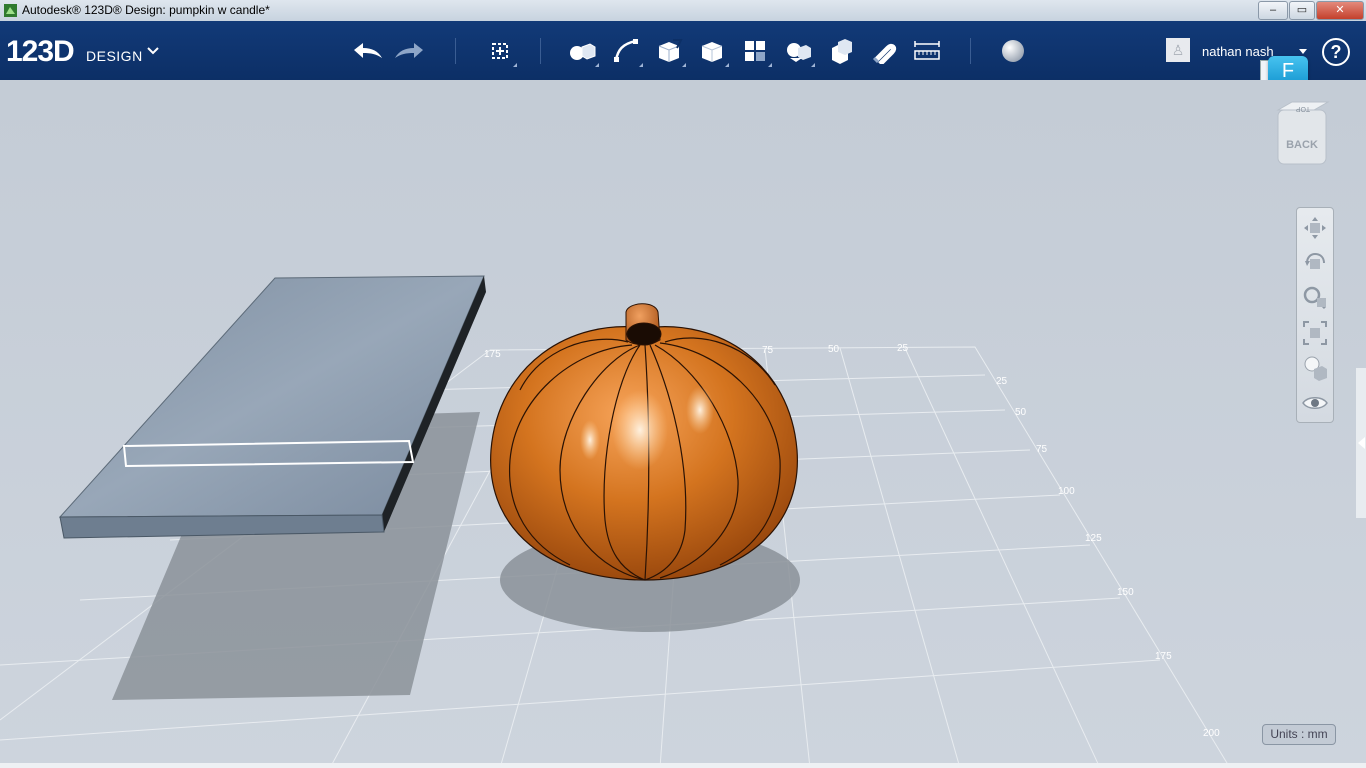 Image resolution: width=1366 pixels, height=768 pixels. I want to click on view-cube-face, so click(1302, 137).